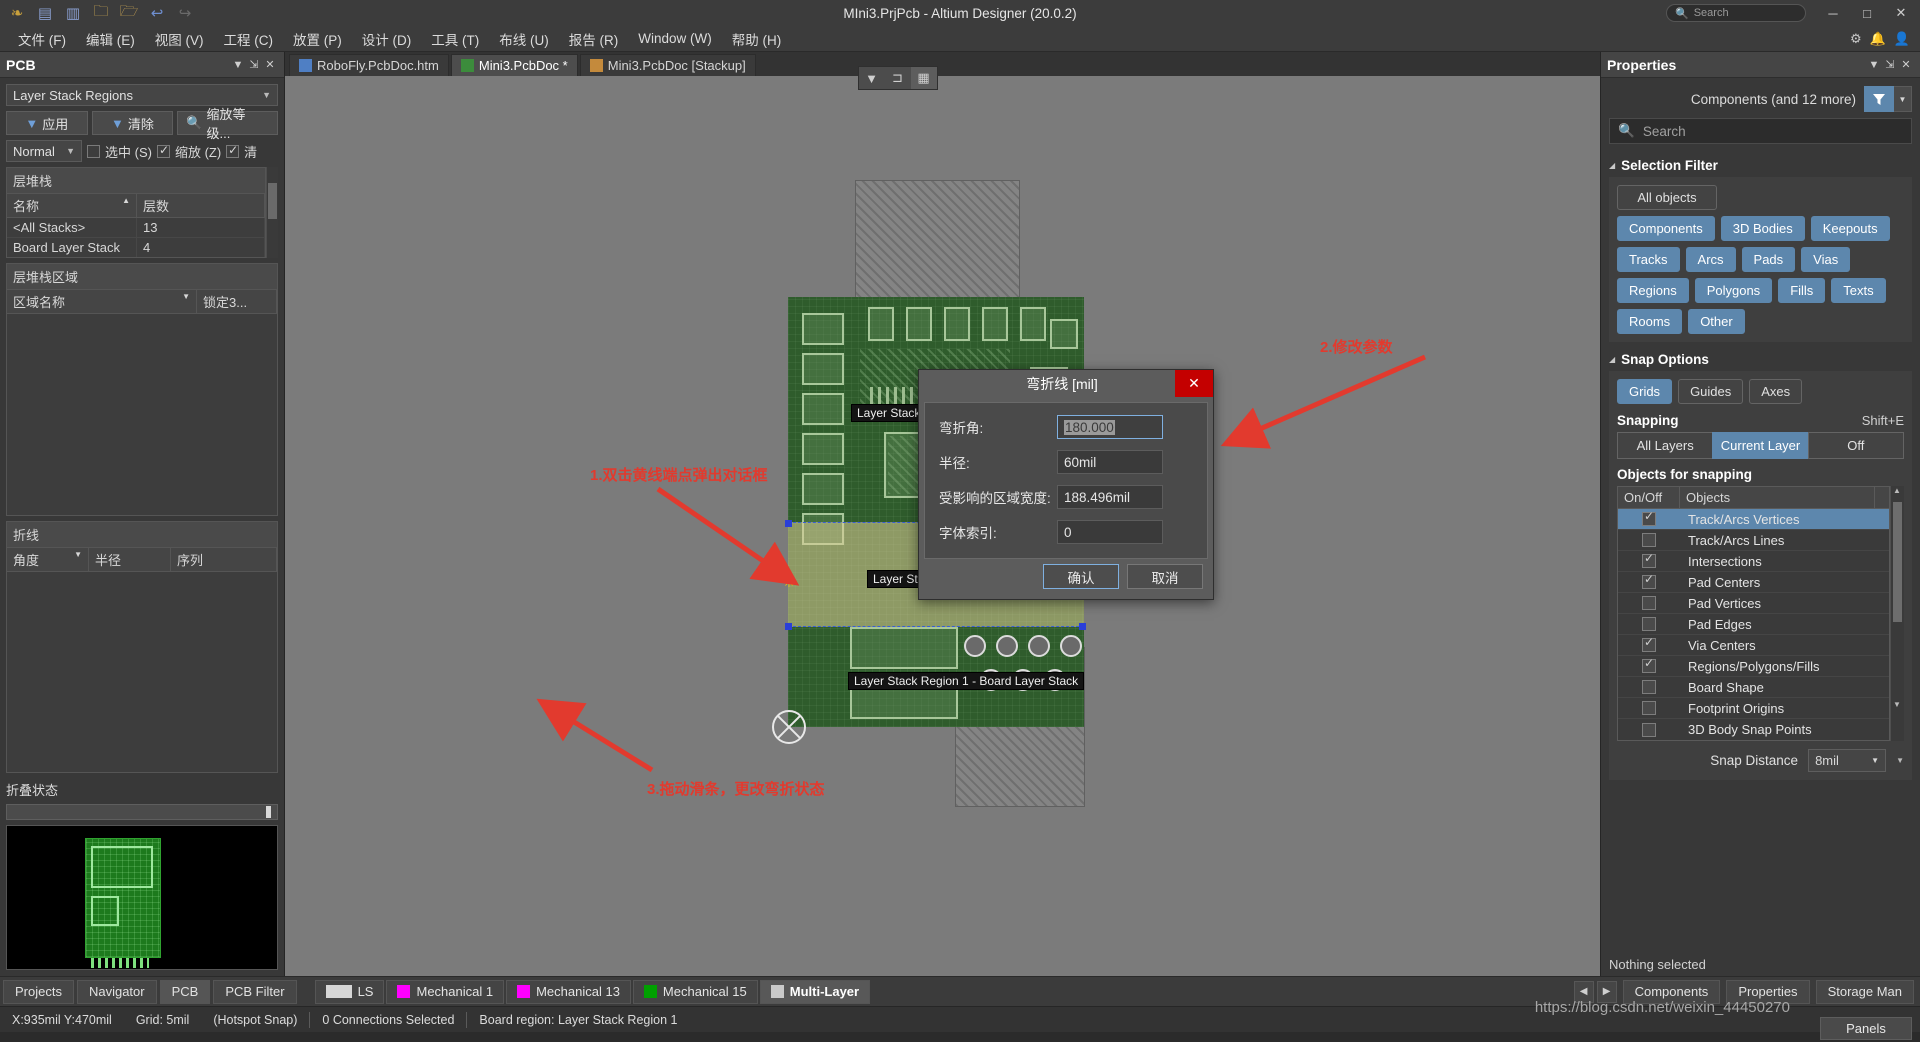  Describe the element at coordinates (142, 414) in the screenshot. I see `region-table-body` at that location.